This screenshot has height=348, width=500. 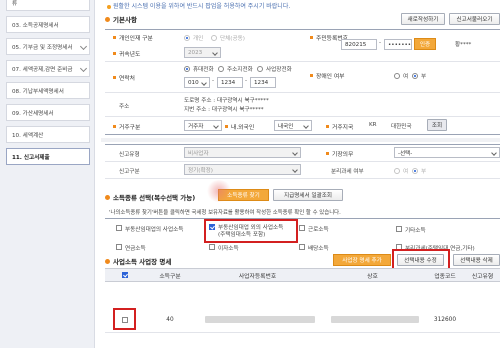 I want to click on filing-type-label: 신고유형, so click(x=129, y=155).